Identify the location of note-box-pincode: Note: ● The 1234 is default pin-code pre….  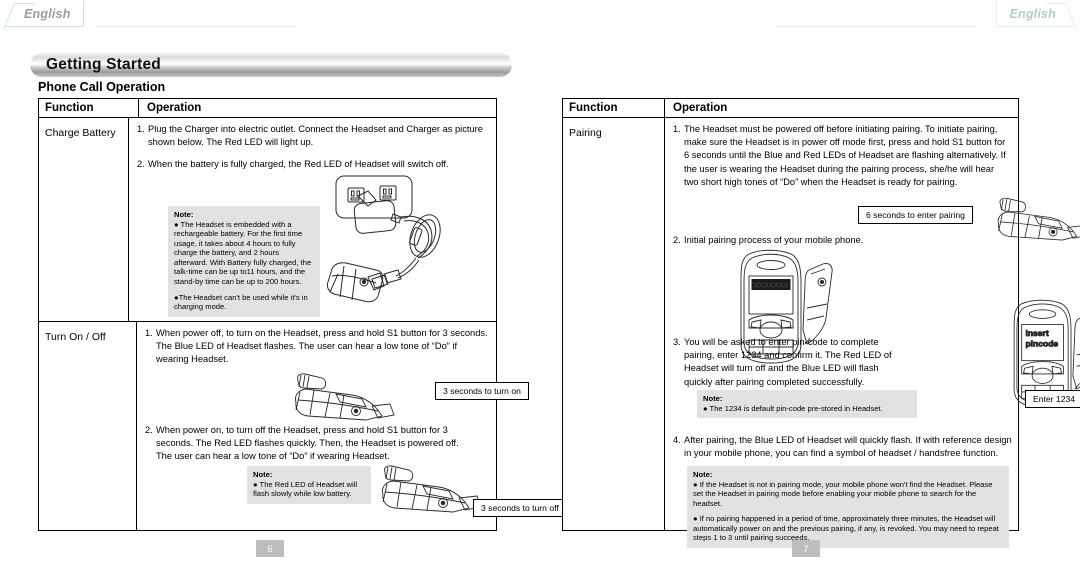
(807, 404).